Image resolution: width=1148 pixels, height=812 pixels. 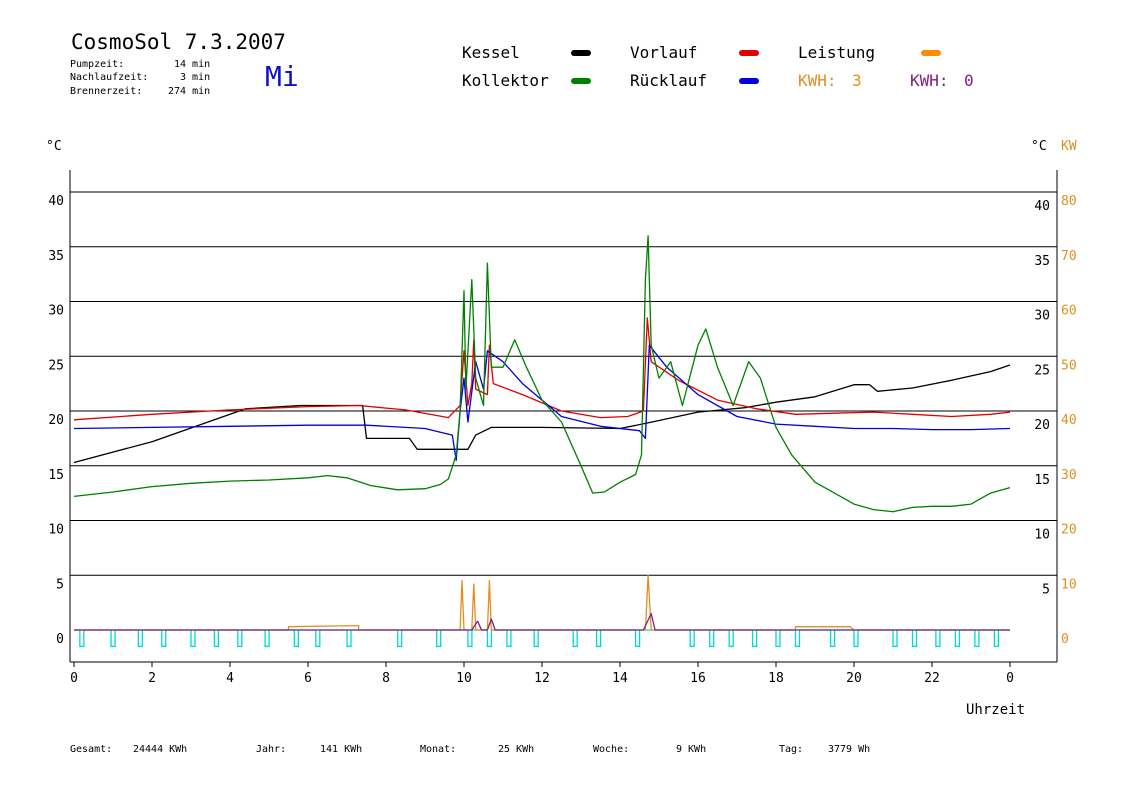 What do you see at coordinates (776, 678) in the screenshot?
I see `x-tick-label: 18` at bounding box center [776, 678].